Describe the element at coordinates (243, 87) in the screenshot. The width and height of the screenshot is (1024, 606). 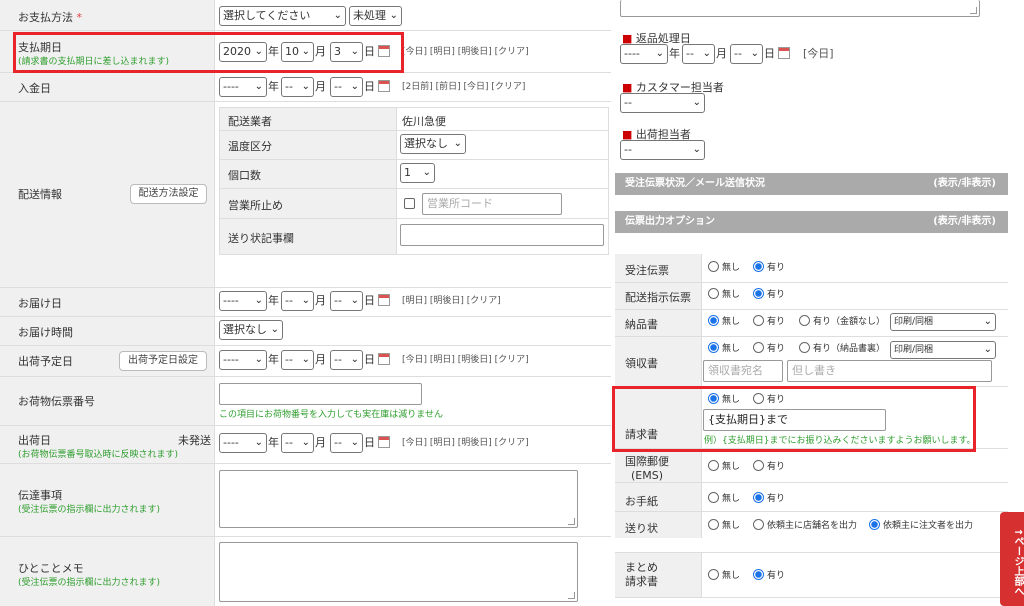
I see `deposit-year-select: ---- ⌄` at that location.